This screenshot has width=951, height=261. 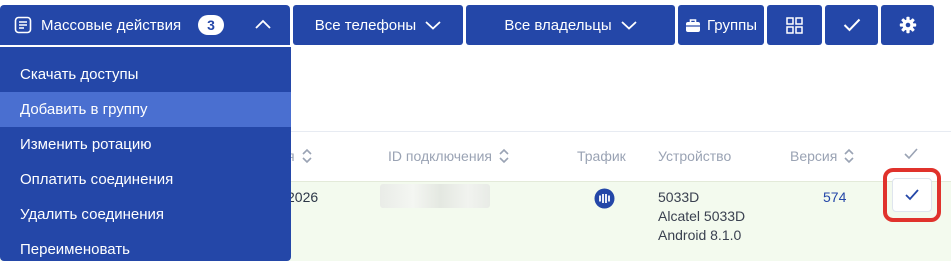 I want to click on traffic-icon, so click(x=604, y=200).